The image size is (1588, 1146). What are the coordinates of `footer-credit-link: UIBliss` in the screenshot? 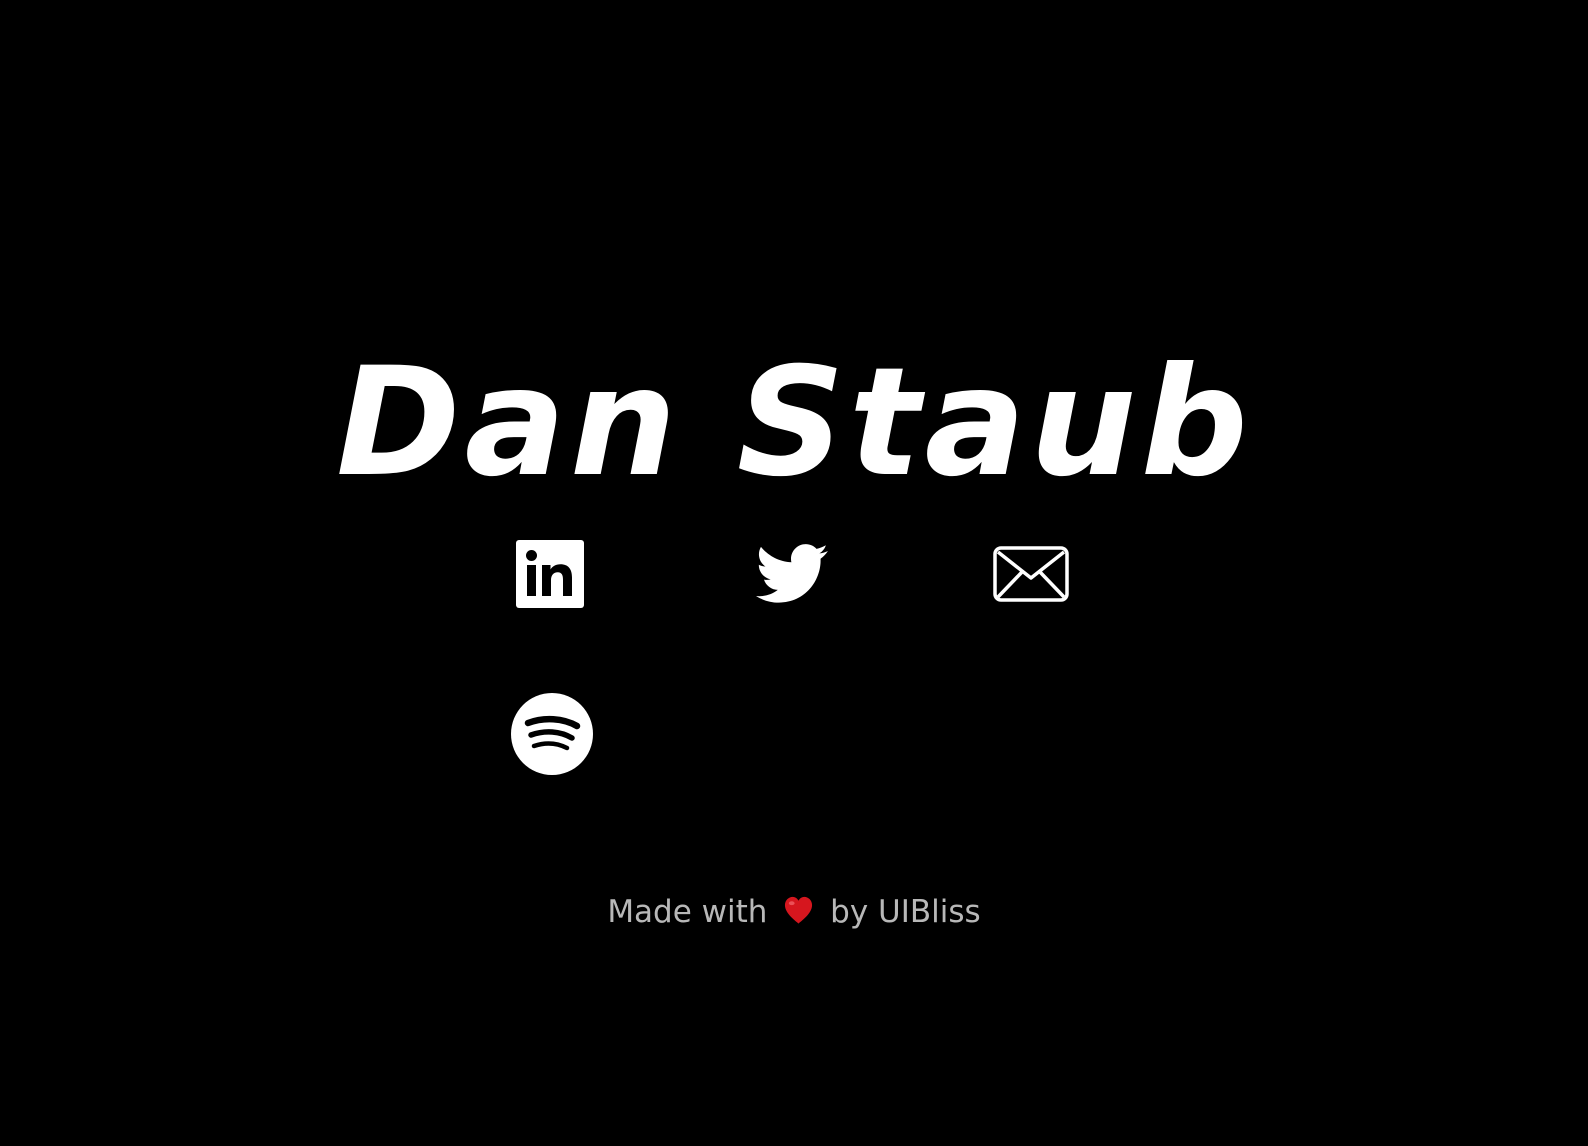 It's located at (929, 912).